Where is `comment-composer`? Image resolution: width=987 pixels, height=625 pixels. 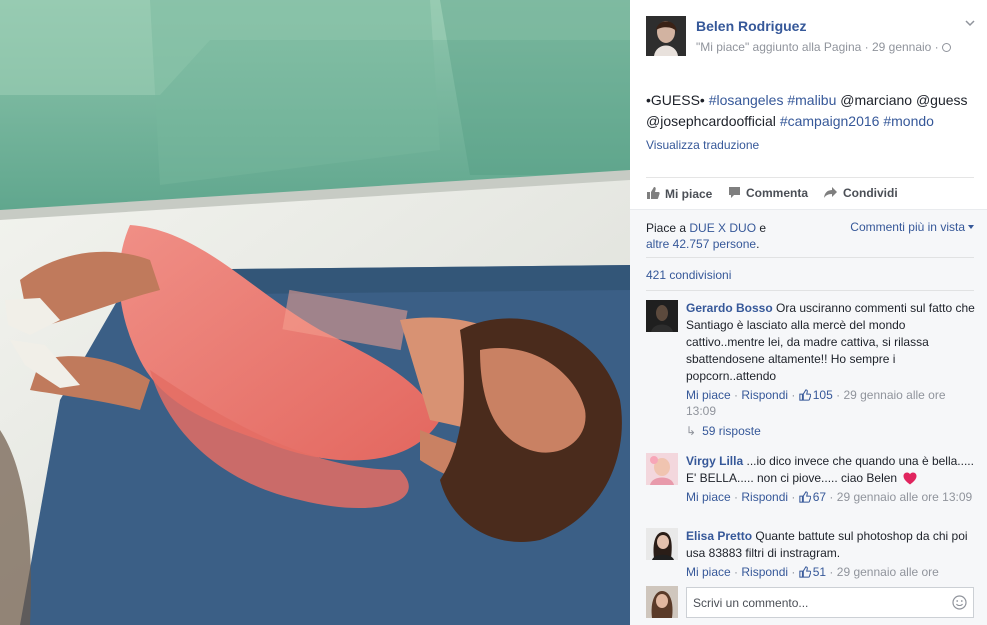 comment-composer is located at coordinates (810, 602).